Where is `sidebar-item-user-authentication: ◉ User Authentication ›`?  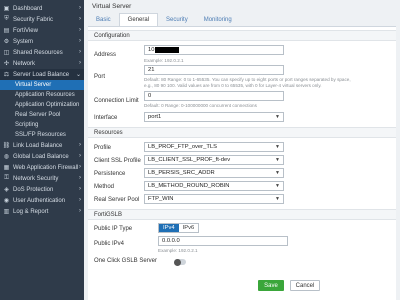
sidebar-item-user-authentication: ◉ User Authentication › is located at coordinates (42, 200).